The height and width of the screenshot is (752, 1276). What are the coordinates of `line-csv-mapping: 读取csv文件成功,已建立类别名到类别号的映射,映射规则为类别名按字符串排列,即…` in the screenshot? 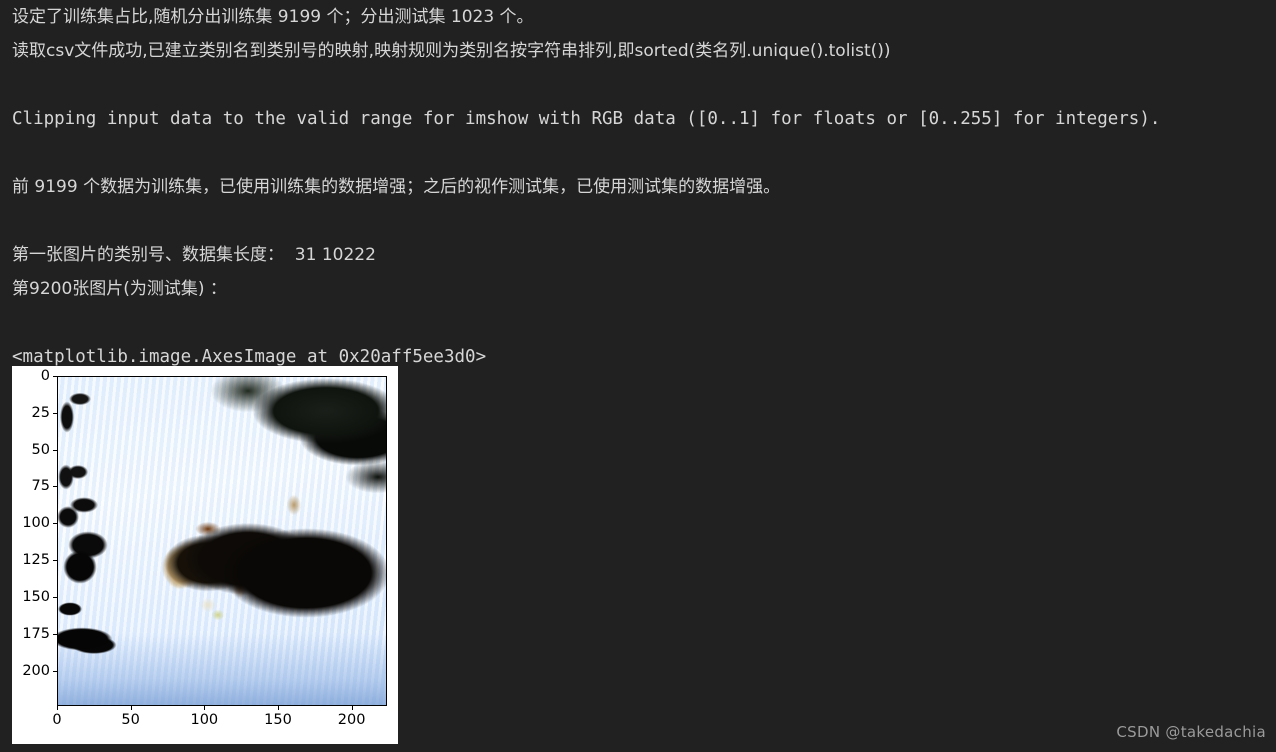 It's located at (451, 51).